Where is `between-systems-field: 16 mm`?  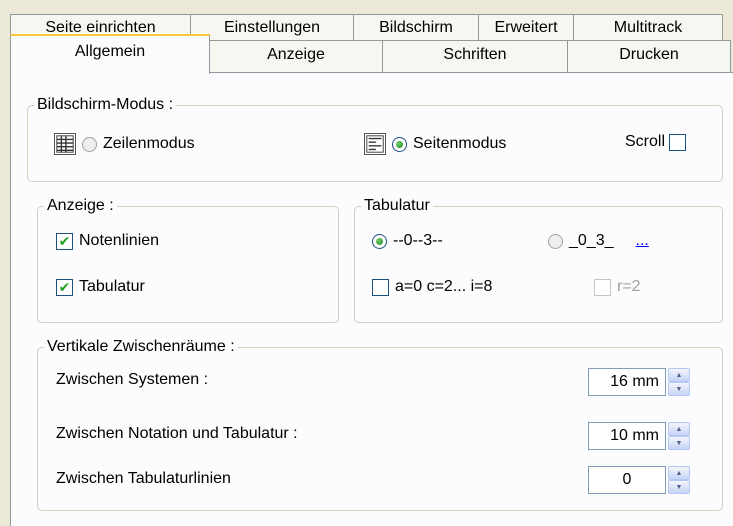 between-systems-field: 16 mm is located at coordinates (627, 382).